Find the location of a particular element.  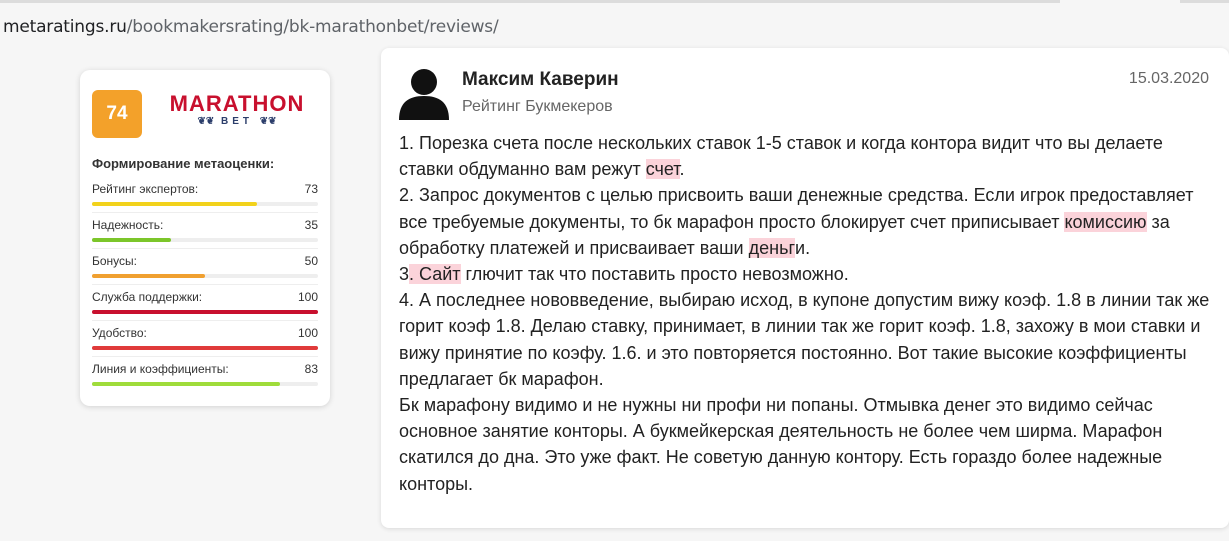

metric-label: Удобство: is located at coordinates (119, 333).